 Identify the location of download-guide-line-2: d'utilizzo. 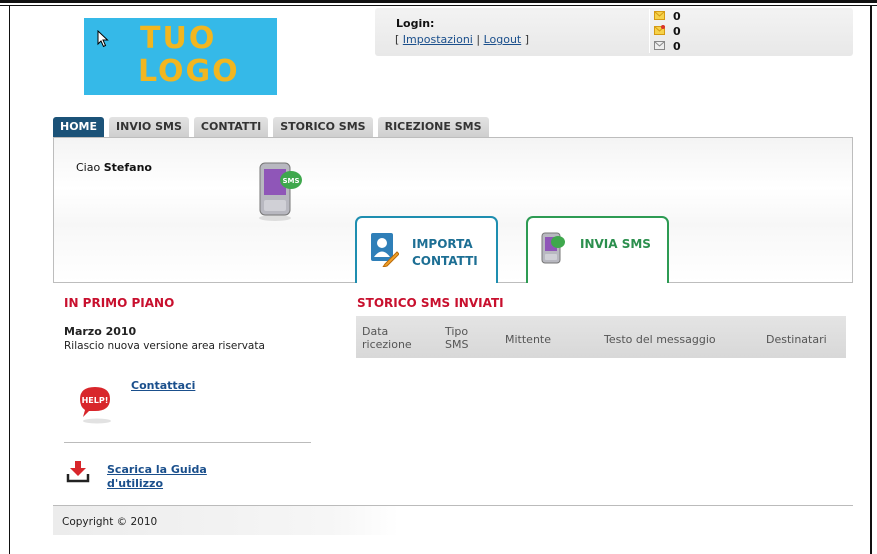
(135, 483).